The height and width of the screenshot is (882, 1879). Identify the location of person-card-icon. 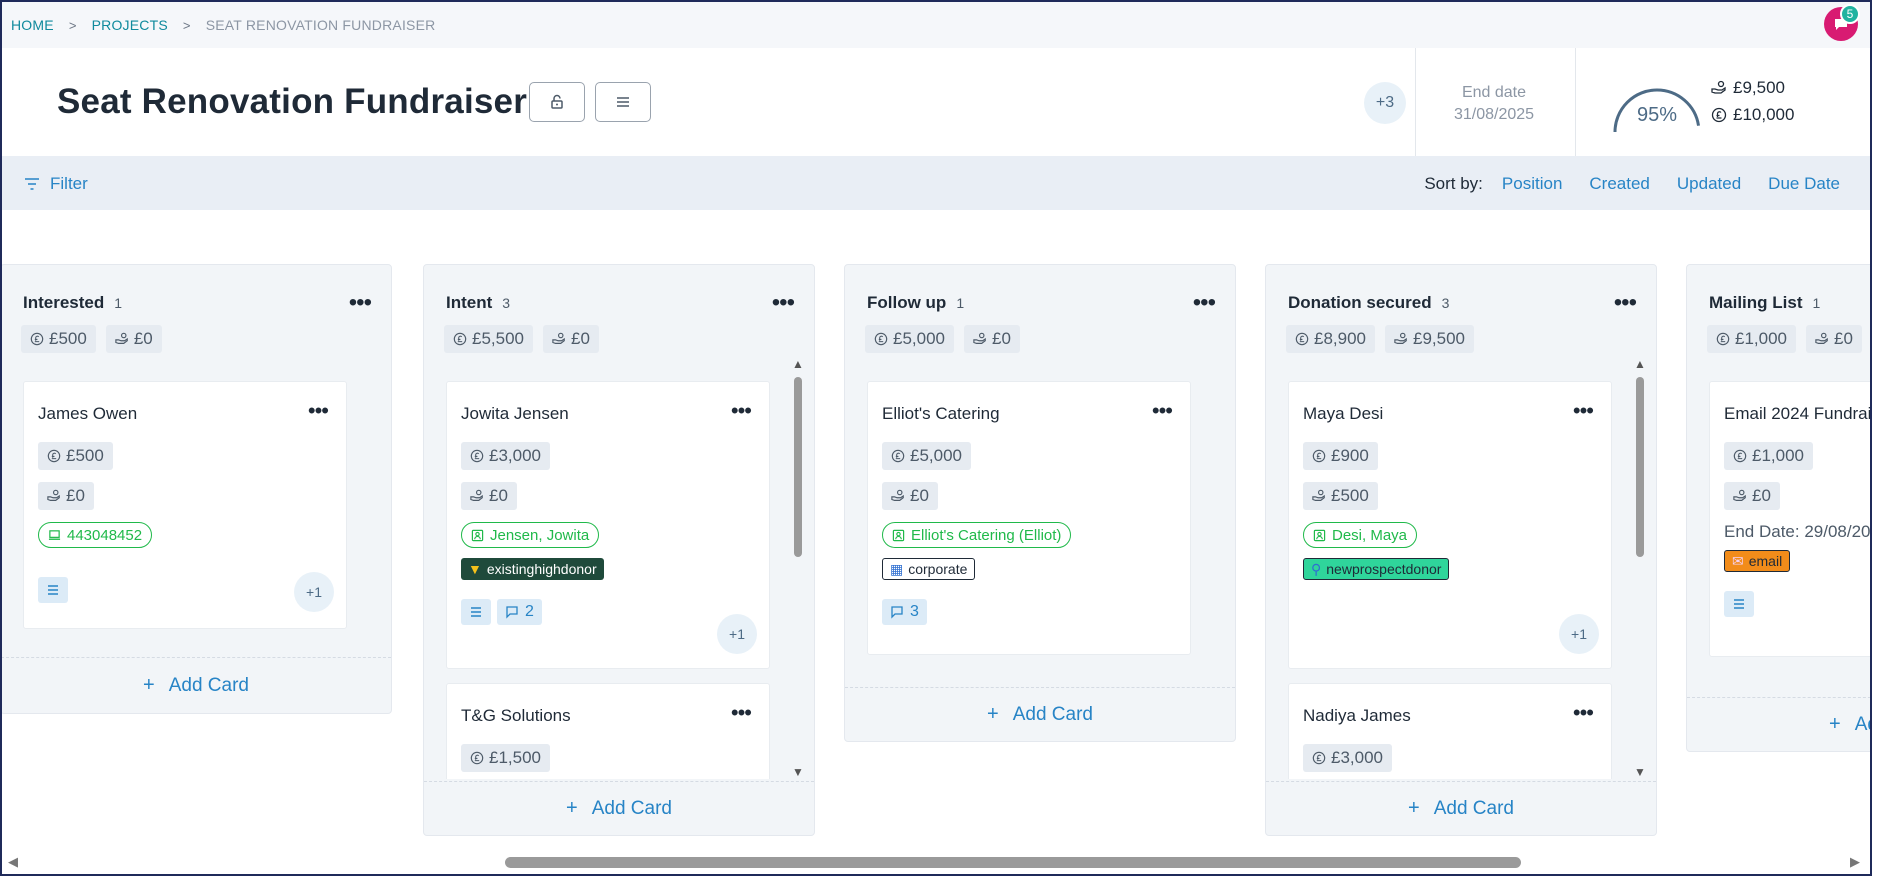
(1319, 535).